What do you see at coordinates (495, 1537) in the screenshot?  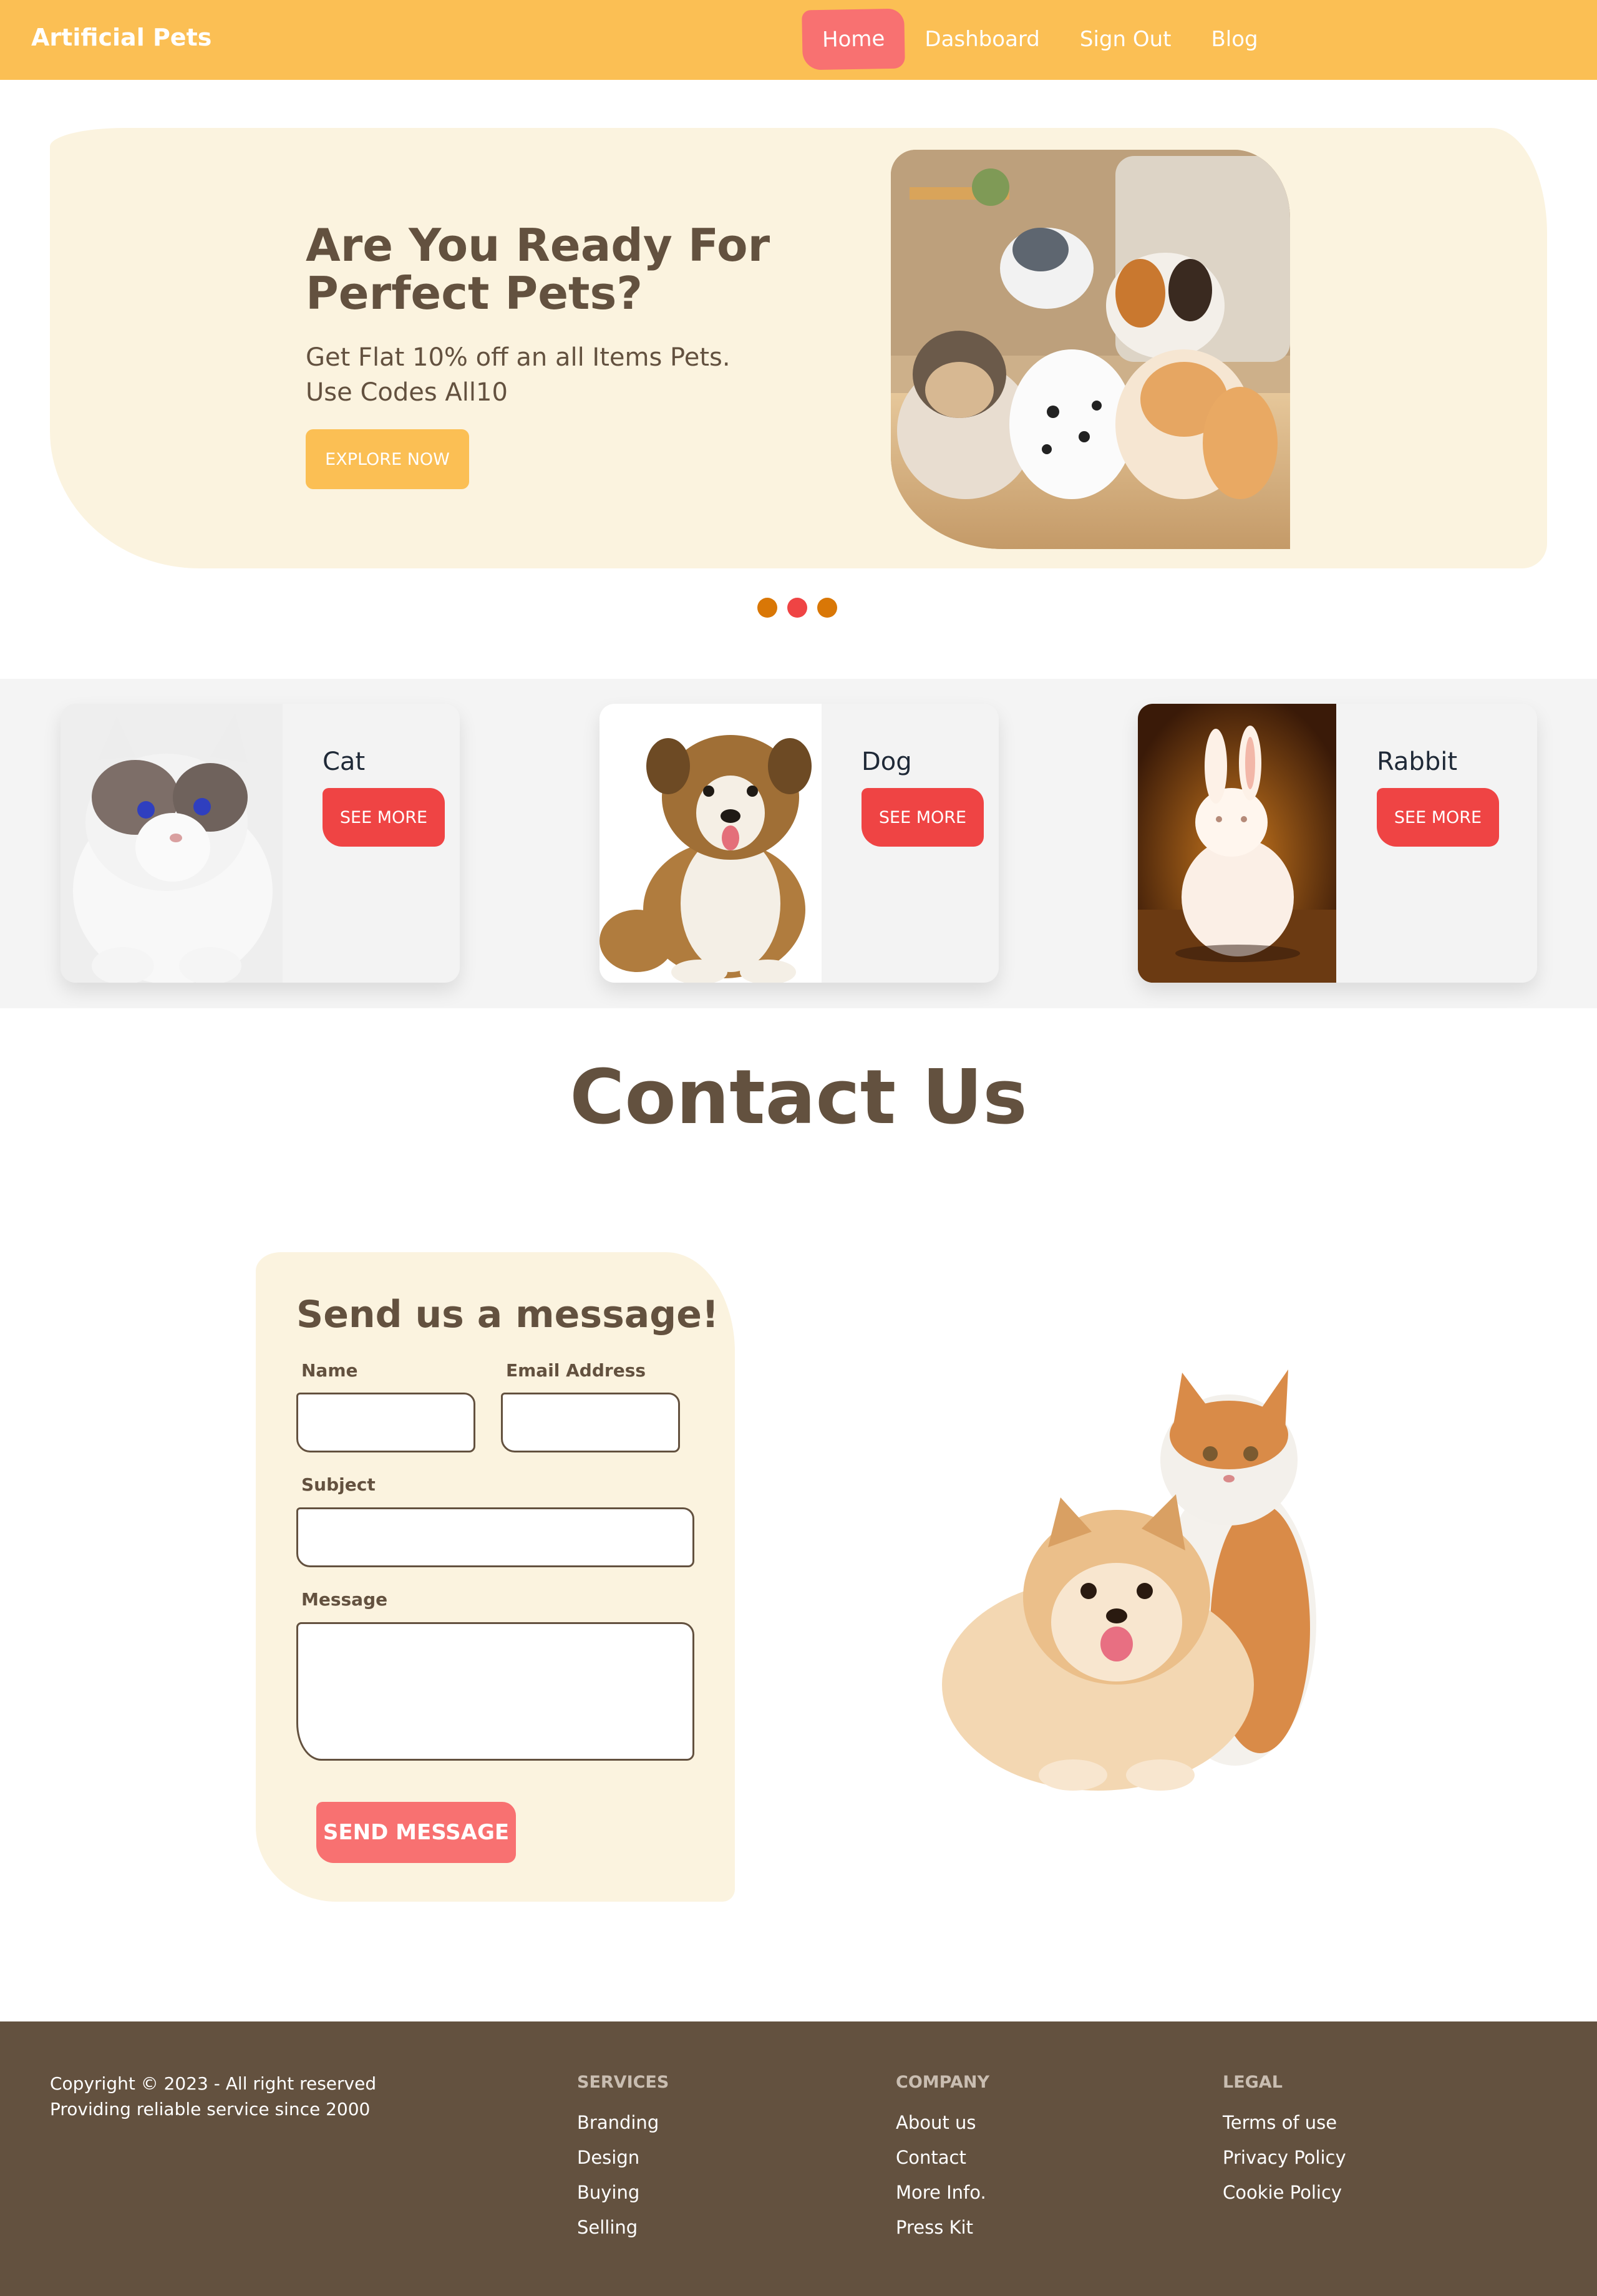 I see `subject-input` at bounding box center [495, 1537].